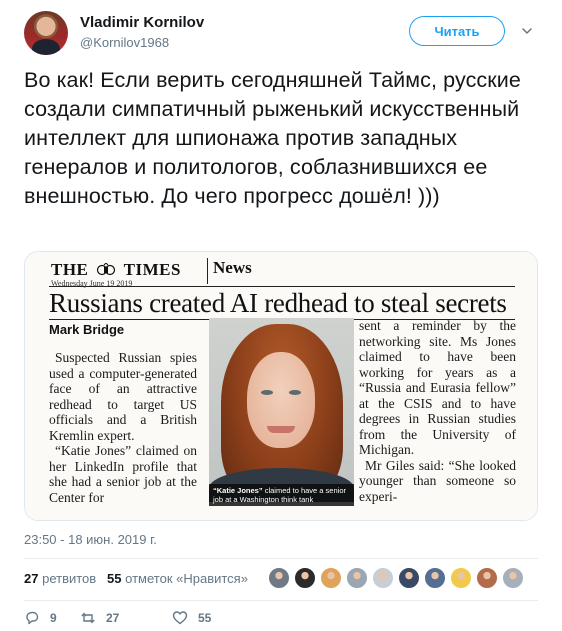 The width and height of the screenshot is (562, 631). Describe the element at coordinates (527, 31) in the screenshot. I see `chevron-down-icon` at that location.